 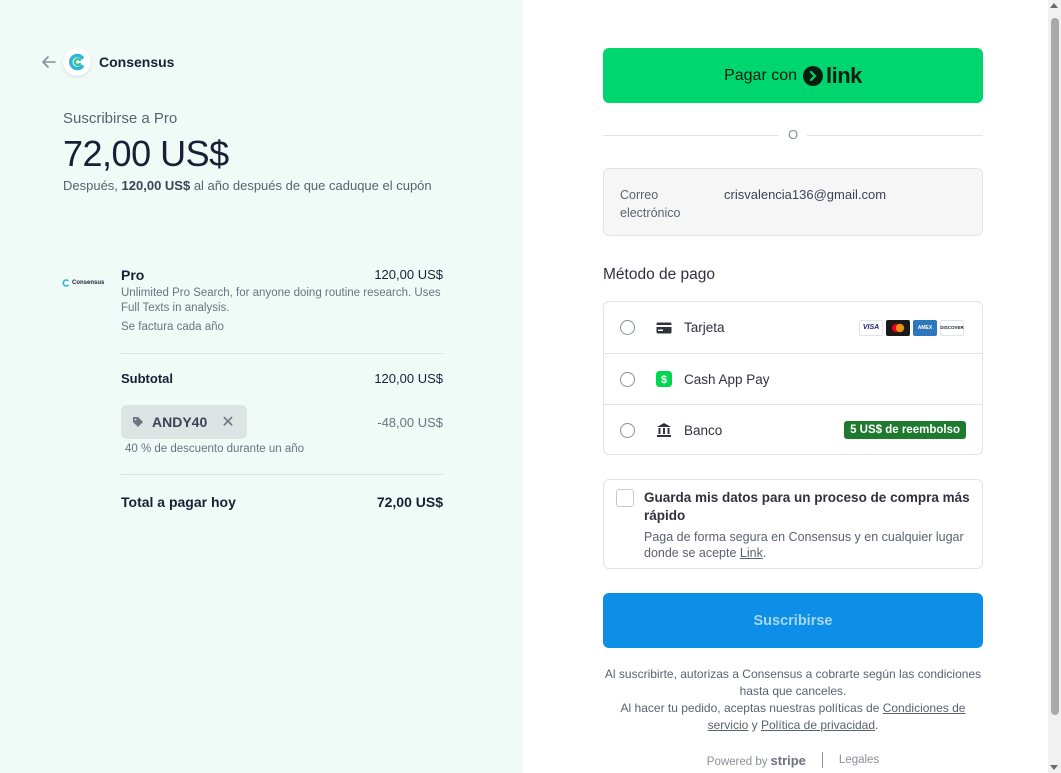 I want to click on link-brand: link, so click(x=832, y=76).